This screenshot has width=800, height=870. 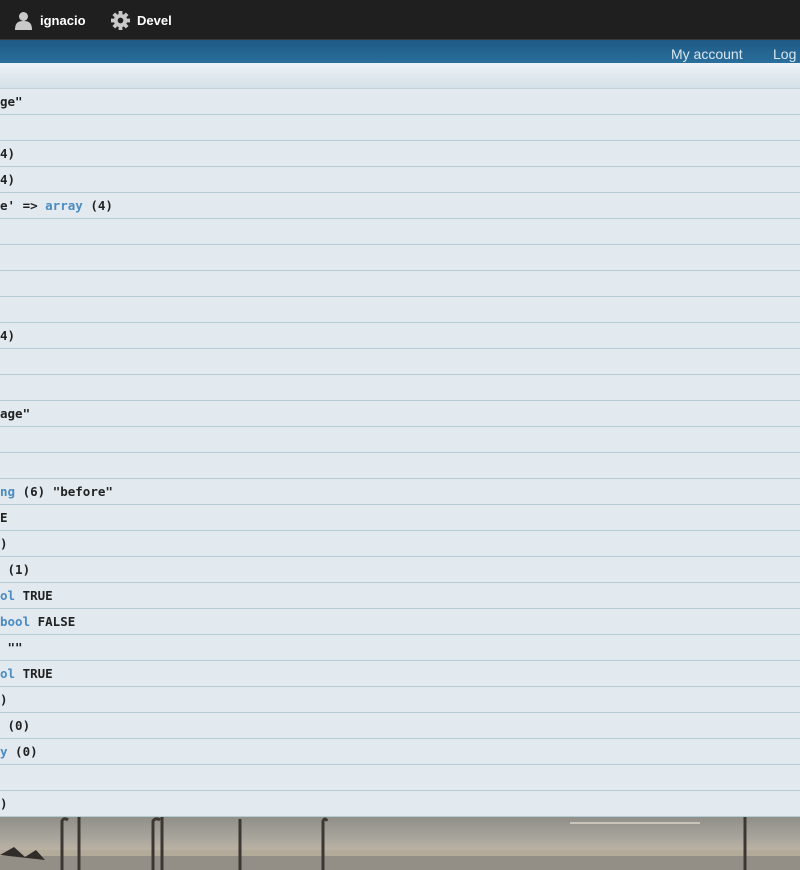 I want to click on background-photo, so click(x=400, y=843).